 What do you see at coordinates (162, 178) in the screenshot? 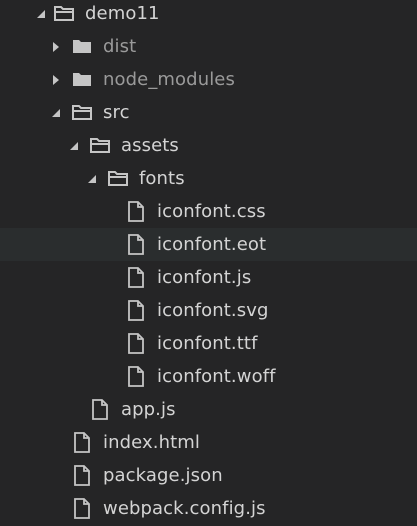
I see `tree-item-label: fonts` at bounding box center [162, 178].